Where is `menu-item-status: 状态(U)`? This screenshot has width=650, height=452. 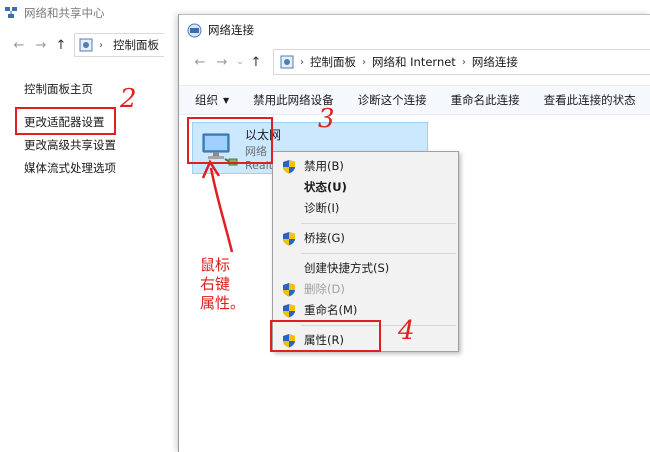 menu-item-status: 状态(U) is located at coordinates (365, 187).